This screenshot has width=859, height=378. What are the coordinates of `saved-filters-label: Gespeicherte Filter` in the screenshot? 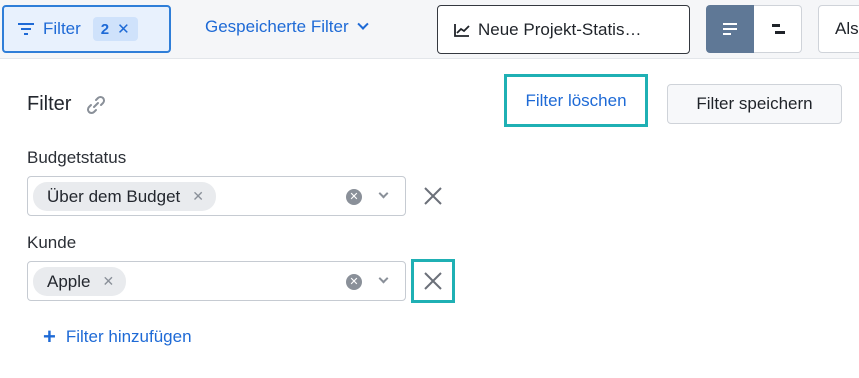 It's located at (277, 26).